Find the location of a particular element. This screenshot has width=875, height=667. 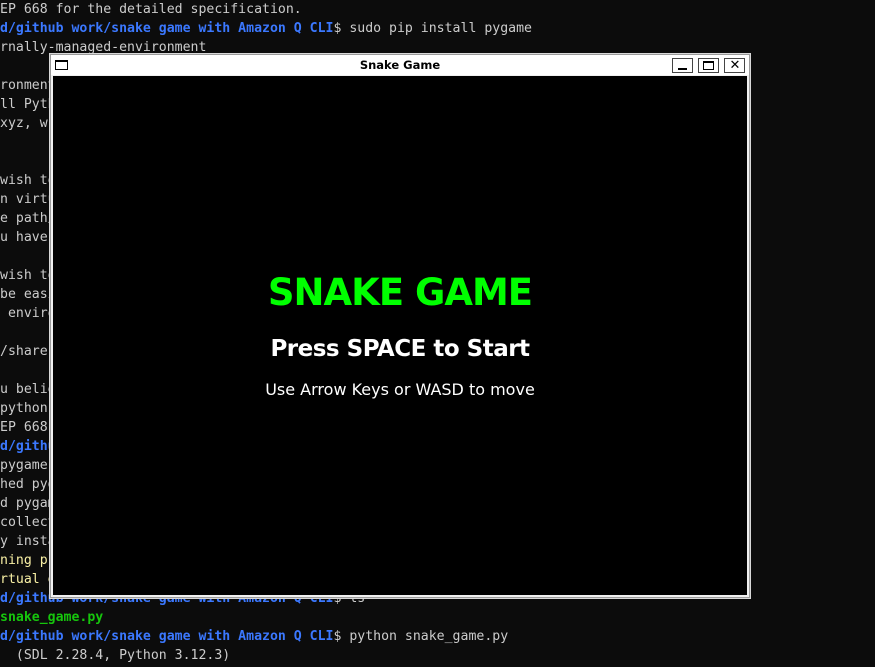

maximize-icon is located at coordinates (708, 65).